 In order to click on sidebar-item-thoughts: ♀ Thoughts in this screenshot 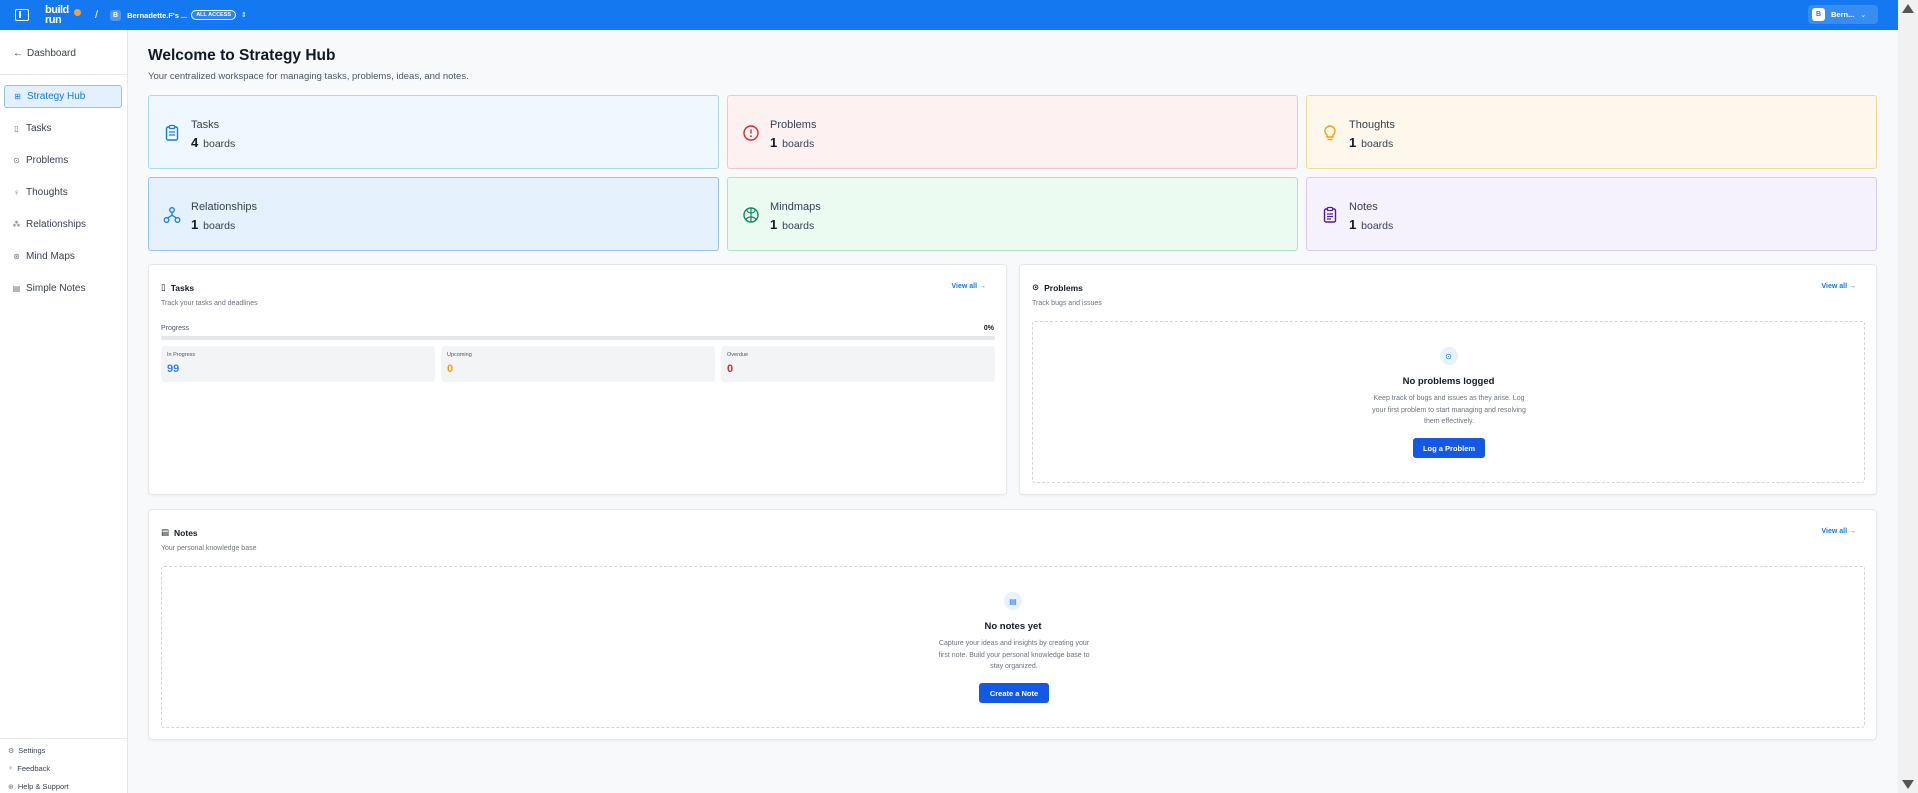, I will do `click(63, 192)`.